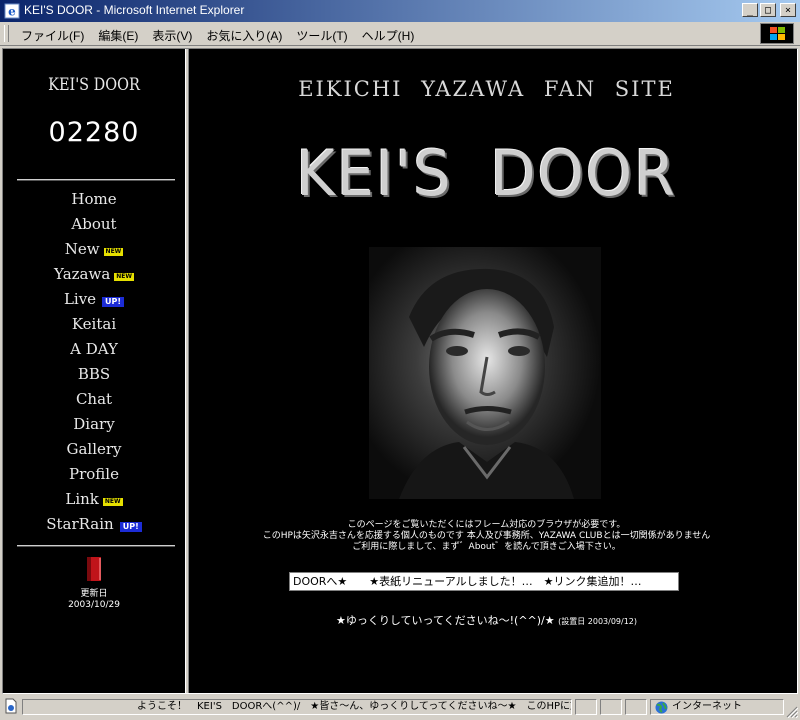 This screenshot has width=800, height=720. I want to click on notice-line: ご利用に際しまして、まず゛About゛を読んで頂きご入場下さい。, so click(486, 547).